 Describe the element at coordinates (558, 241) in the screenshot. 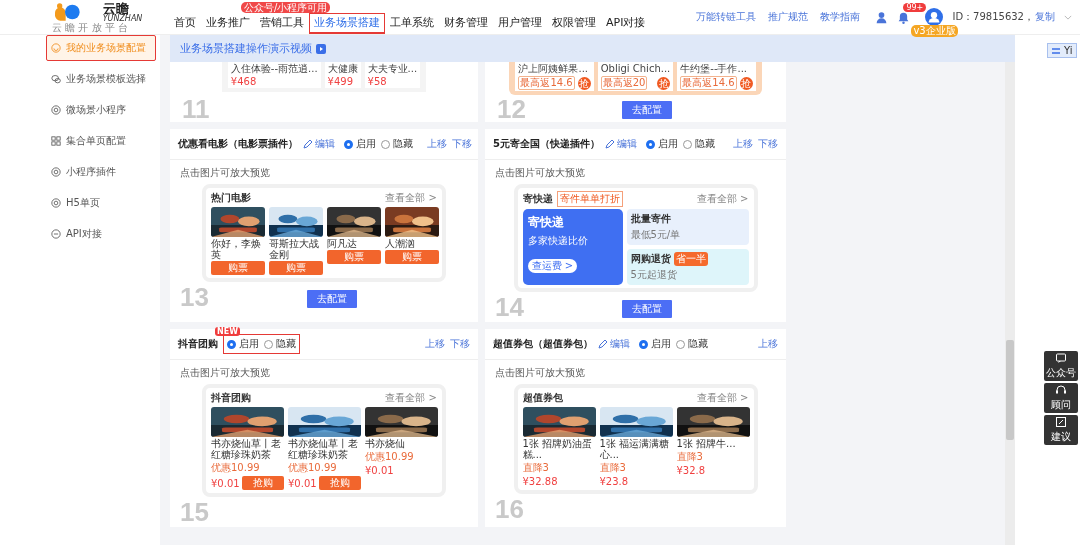

I see `tile-subtitle: 多家快递比价` at that location.